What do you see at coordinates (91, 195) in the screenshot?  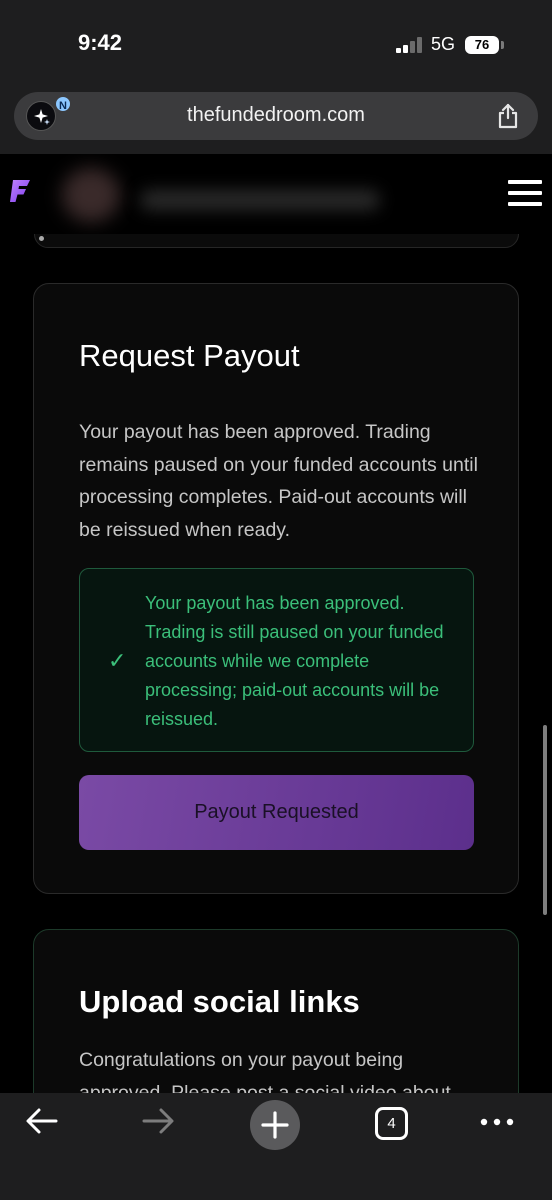 I see `blurred-avatar` at bounding box center [91, 195].